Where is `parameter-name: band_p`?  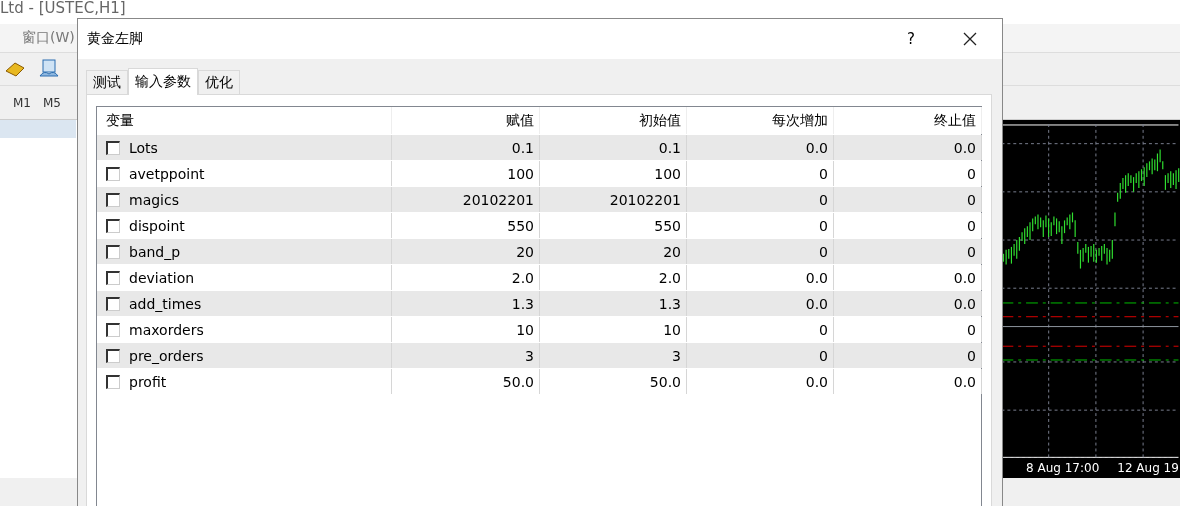 parameter-name: band_p is located at coordinates (155, 251).